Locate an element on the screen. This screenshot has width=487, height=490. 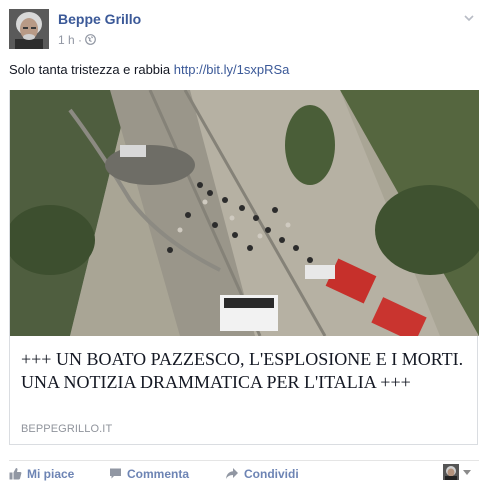
post-meta: 1 h · is located at coordinates (77, 40).